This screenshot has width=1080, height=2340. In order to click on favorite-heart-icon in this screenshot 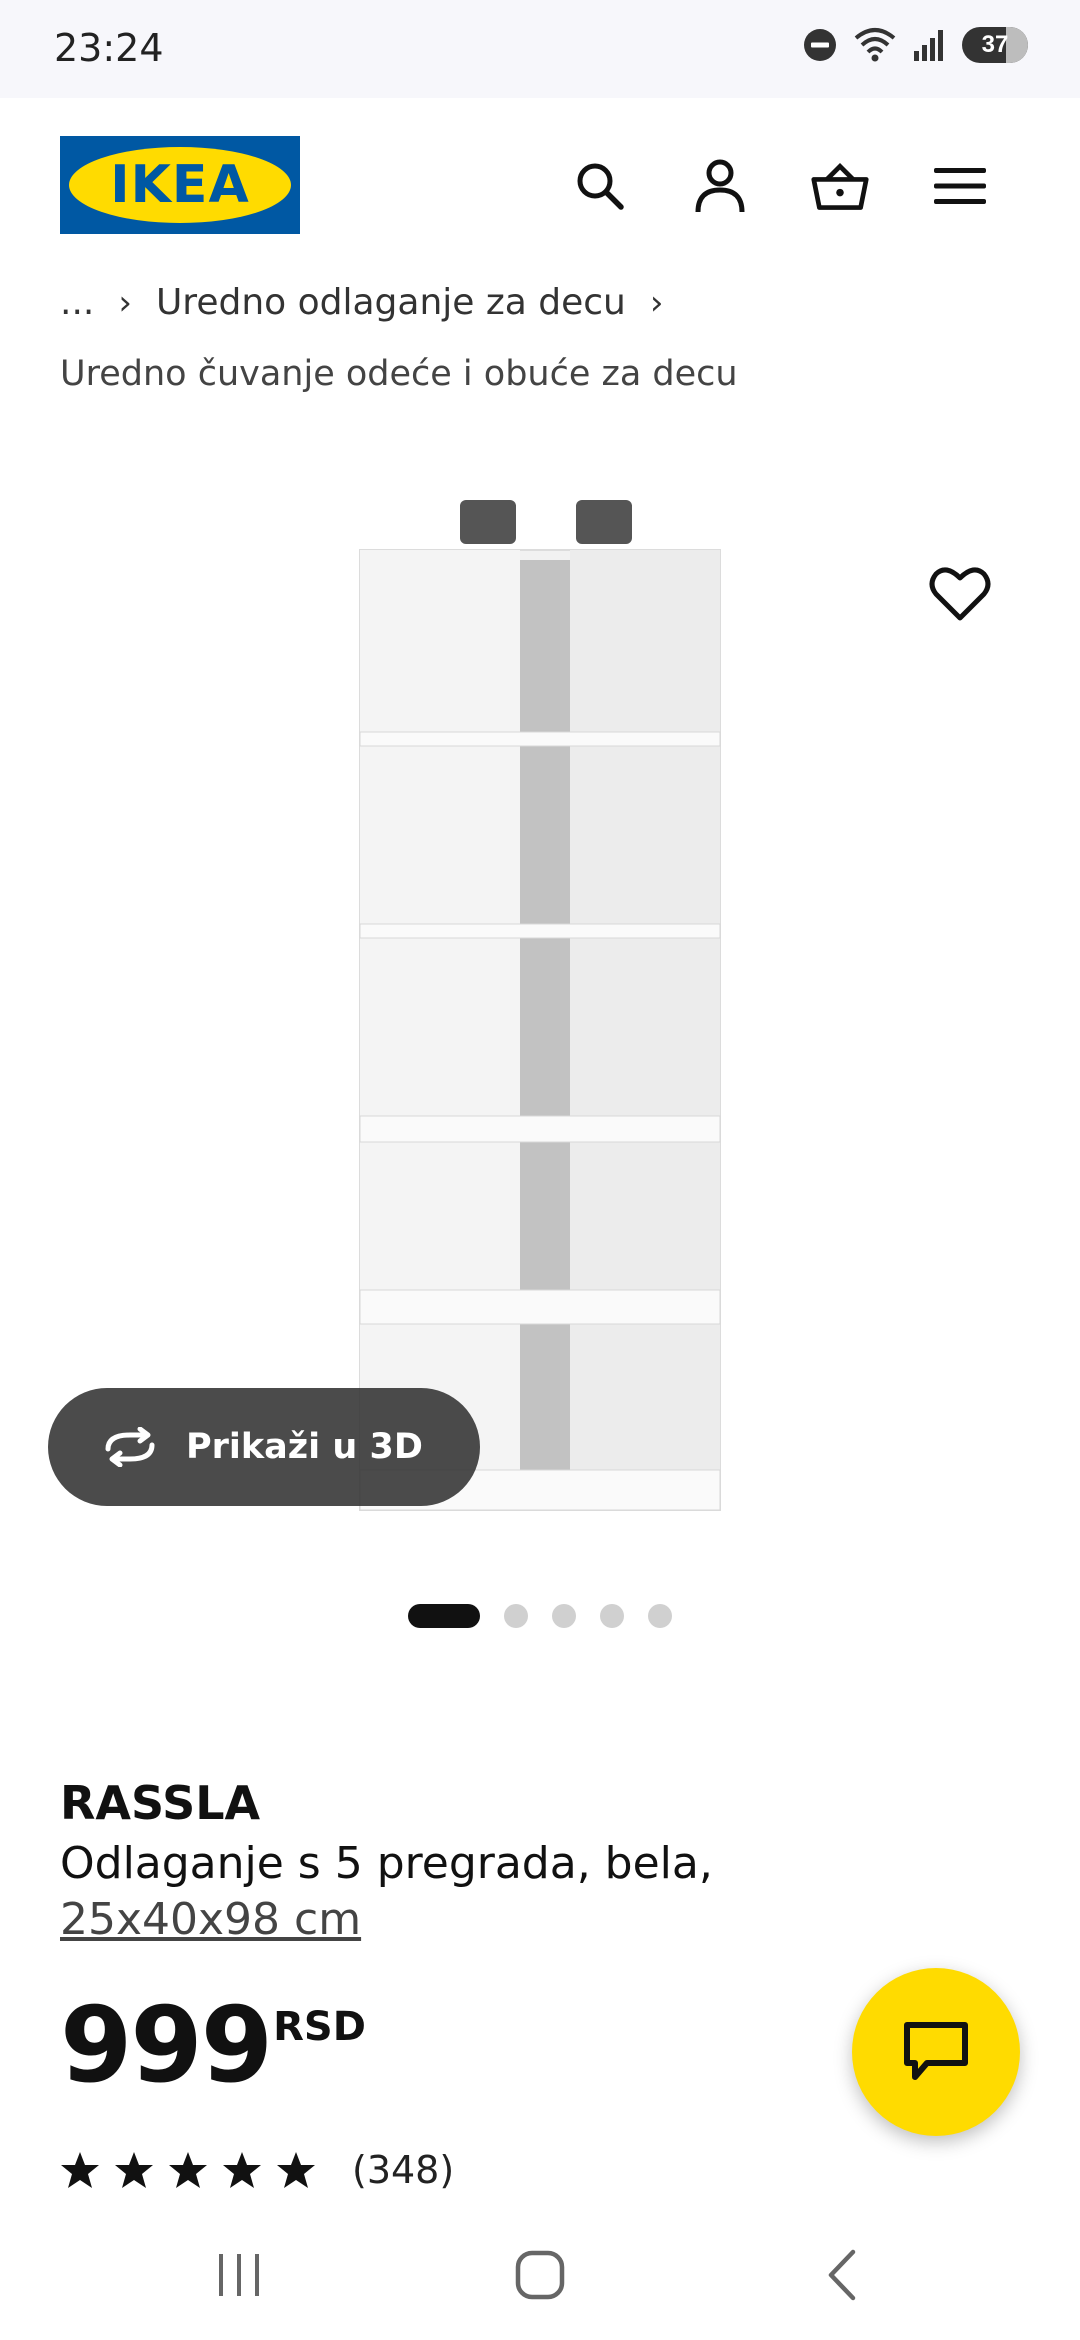, I will do `click(960, 594)`.